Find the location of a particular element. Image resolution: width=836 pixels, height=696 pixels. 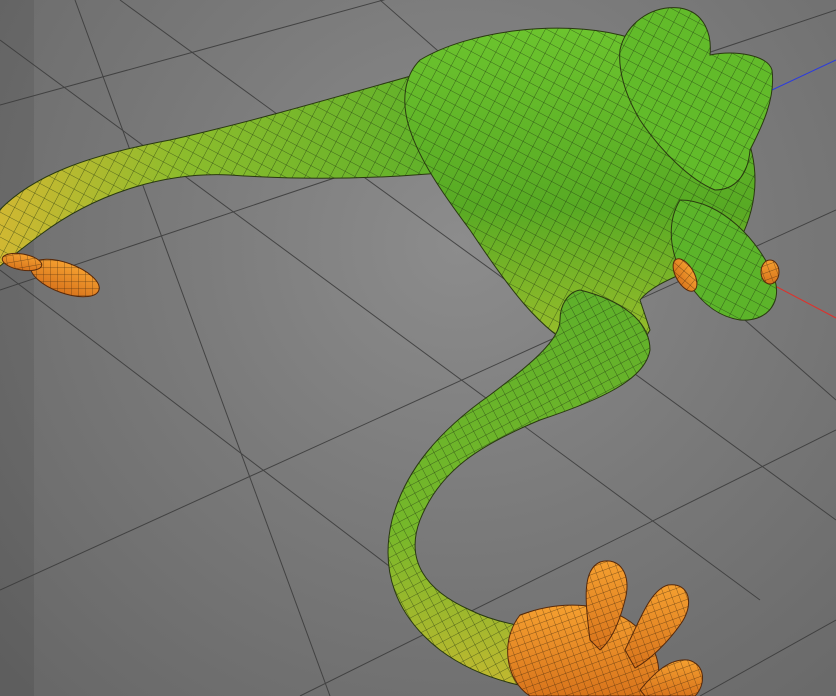

right-arm is located at coordinates (723, 260).